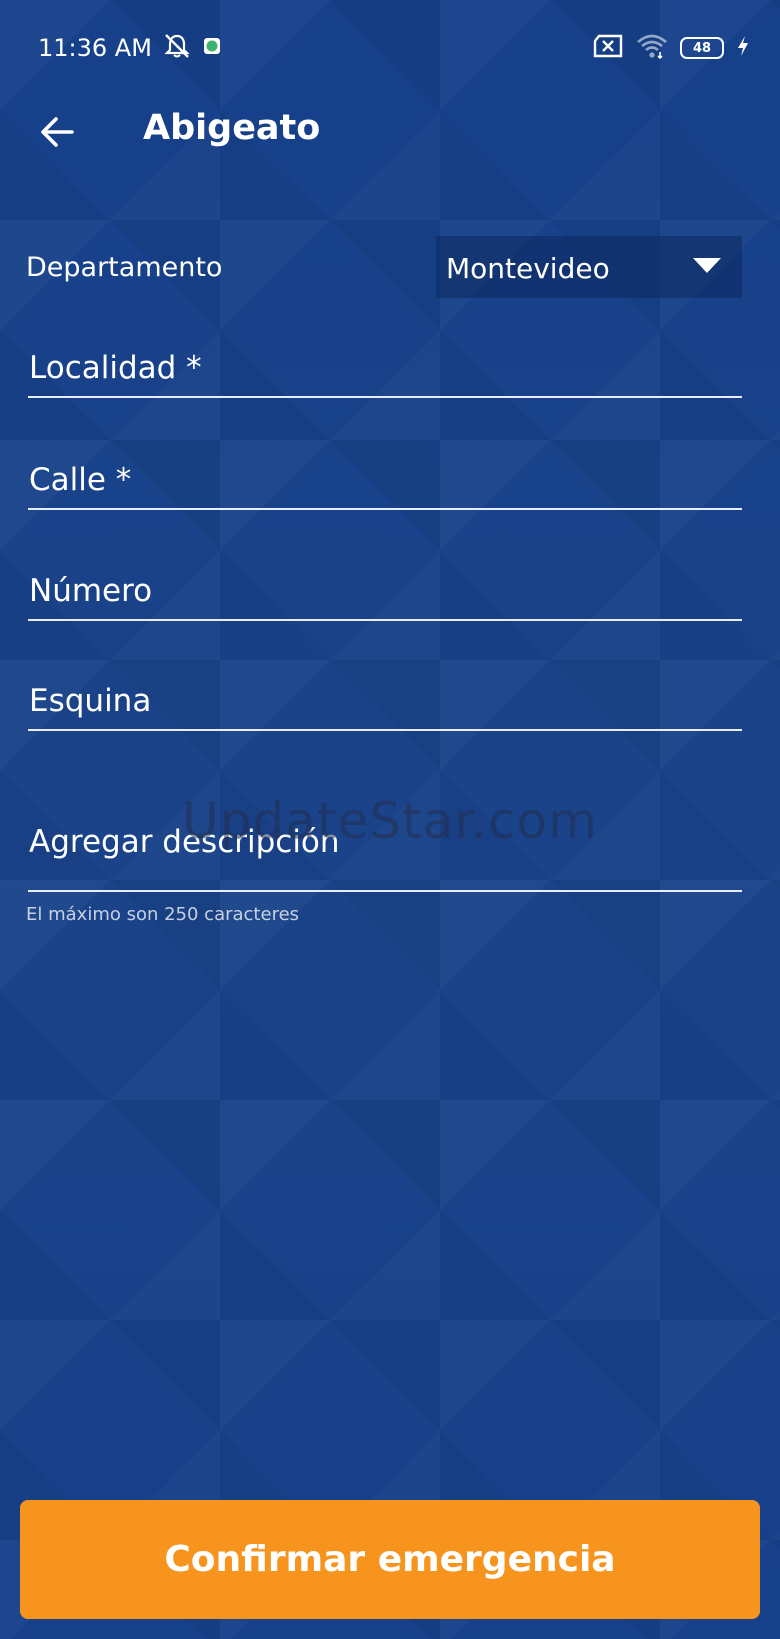  What do you see at coordinates (90, 701) in the screenshot?
I see `esquina-placeholder: Esquina` at bounding box center [90, 701].